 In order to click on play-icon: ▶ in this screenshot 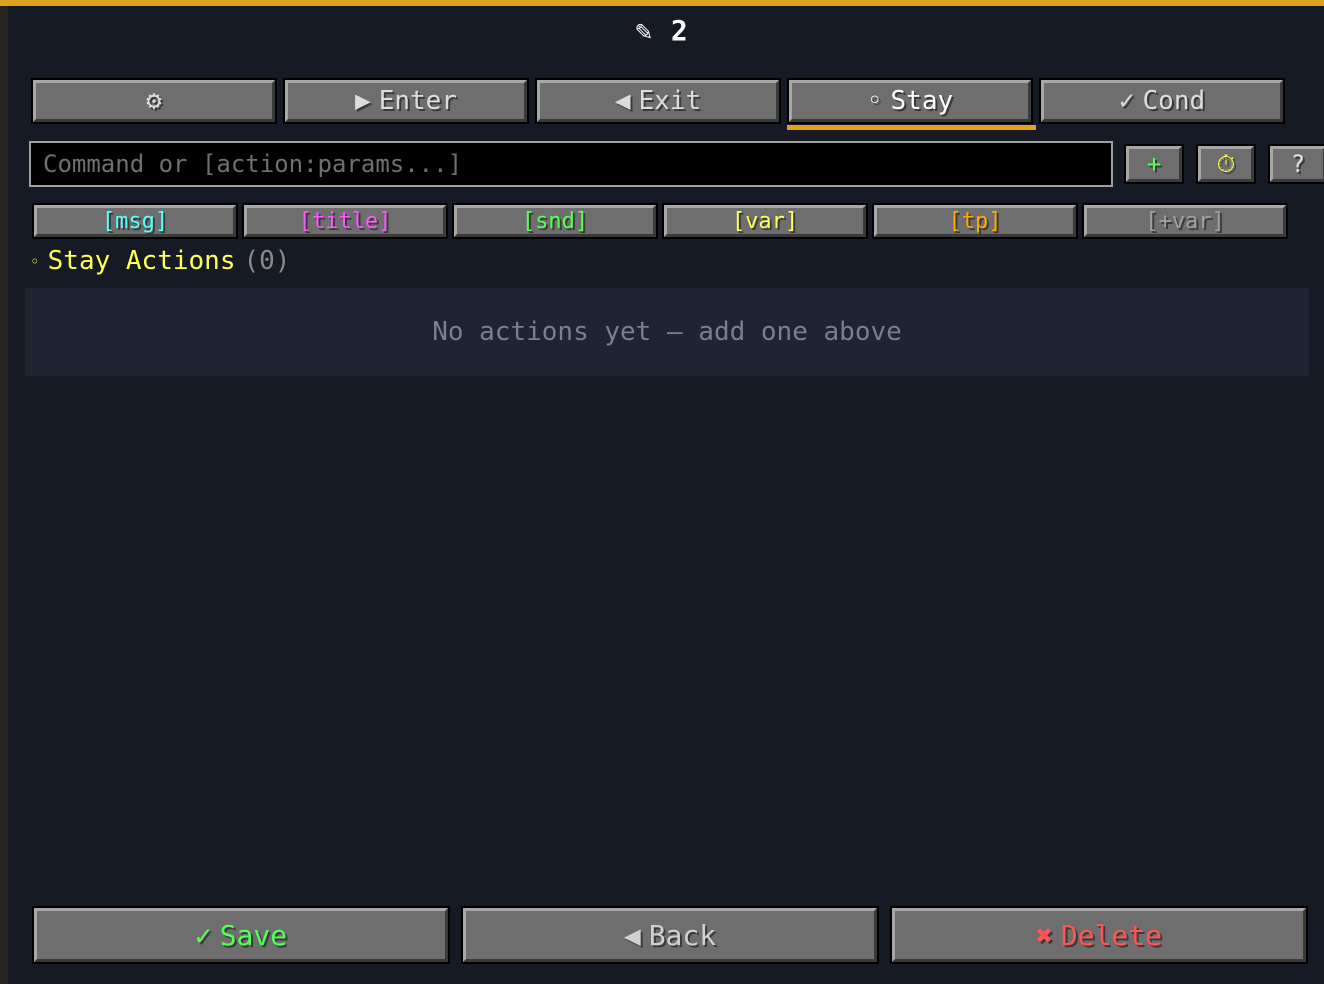, I will do `click(363, 101)`.